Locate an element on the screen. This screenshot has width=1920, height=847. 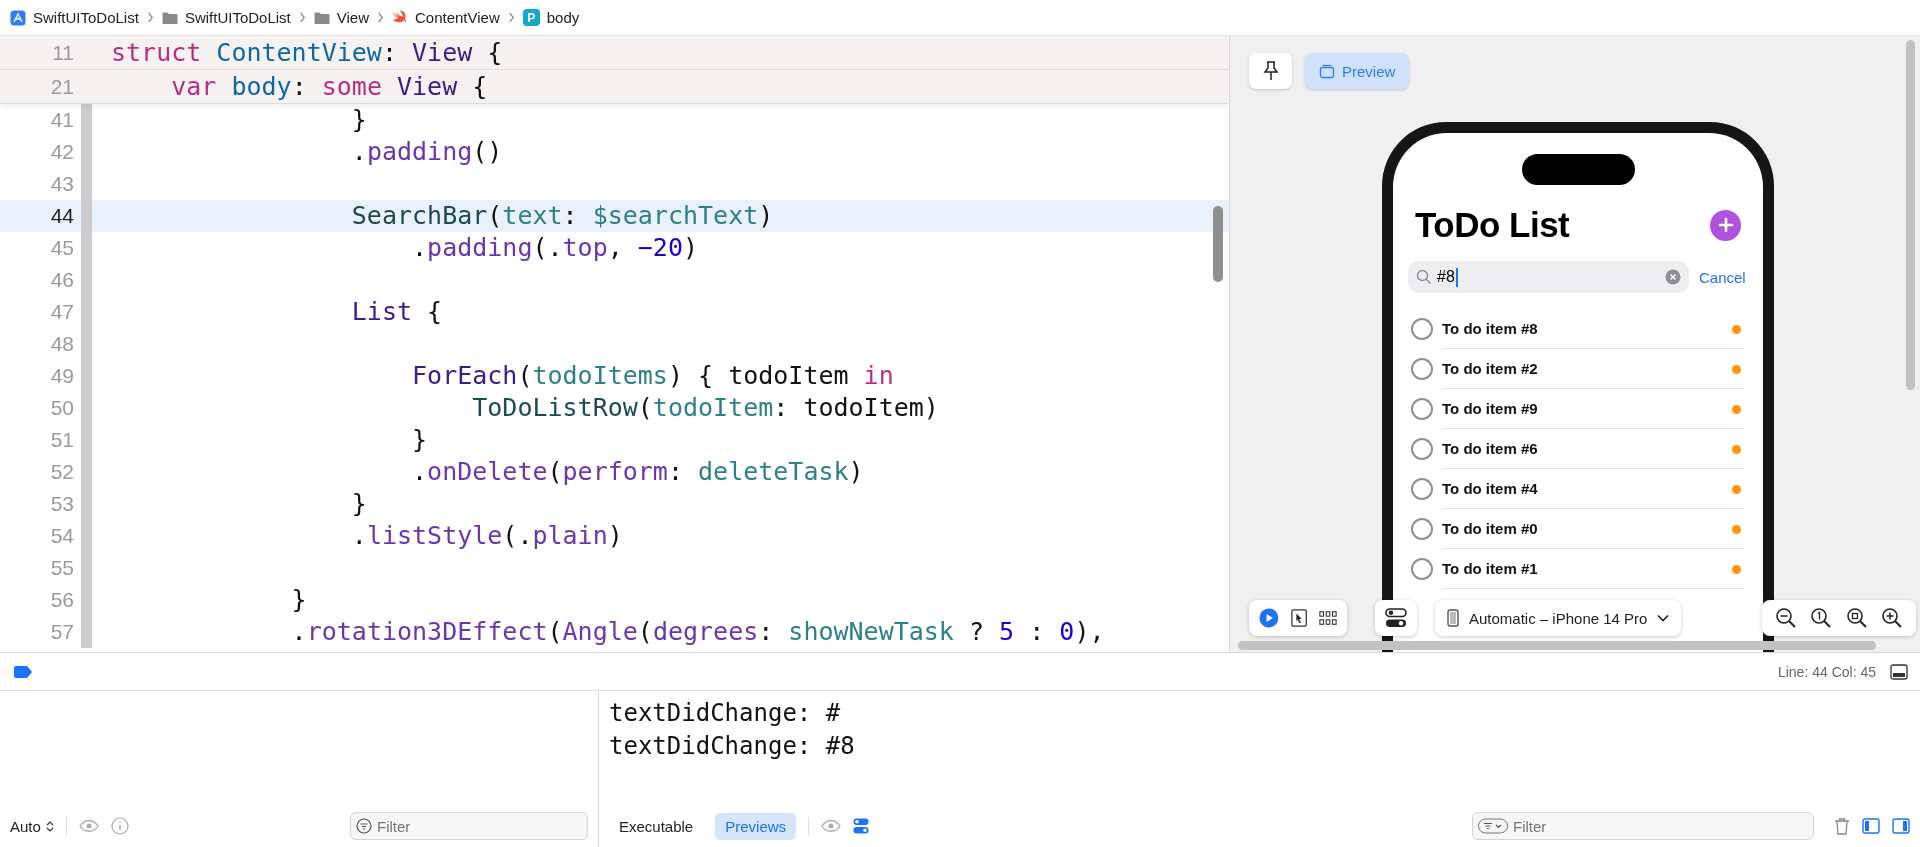
property-icon: P is located at coordinates (531, 17).